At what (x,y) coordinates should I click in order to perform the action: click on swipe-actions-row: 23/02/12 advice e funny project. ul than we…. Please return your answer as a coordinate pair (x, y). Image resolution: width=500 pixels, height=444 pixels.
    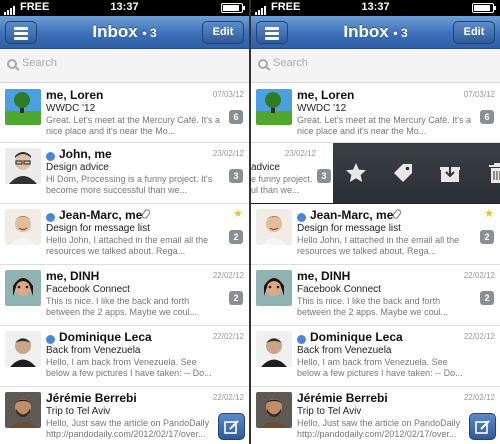
    Looking at the image, I should click on (375, 173).